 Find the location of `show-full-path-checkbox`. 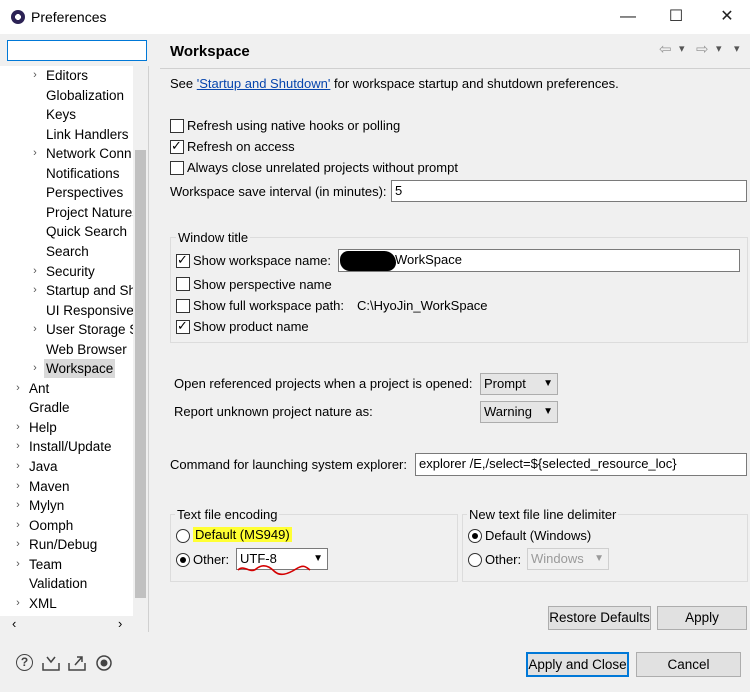

show-full-path-checkbox is located at coordinates (183, 306).